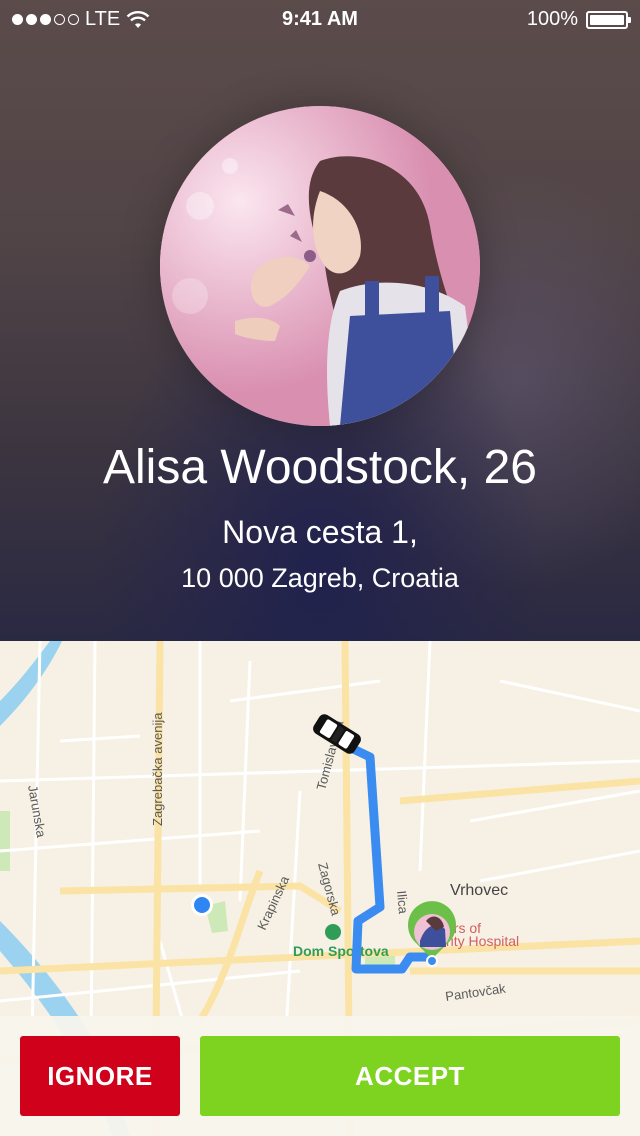 This screenshot has height=1136, width=640. Describe the element at coordinates (320, 20) in the screenshot. I see `status-bar: LTE 9:41 AM 100%` at that location.